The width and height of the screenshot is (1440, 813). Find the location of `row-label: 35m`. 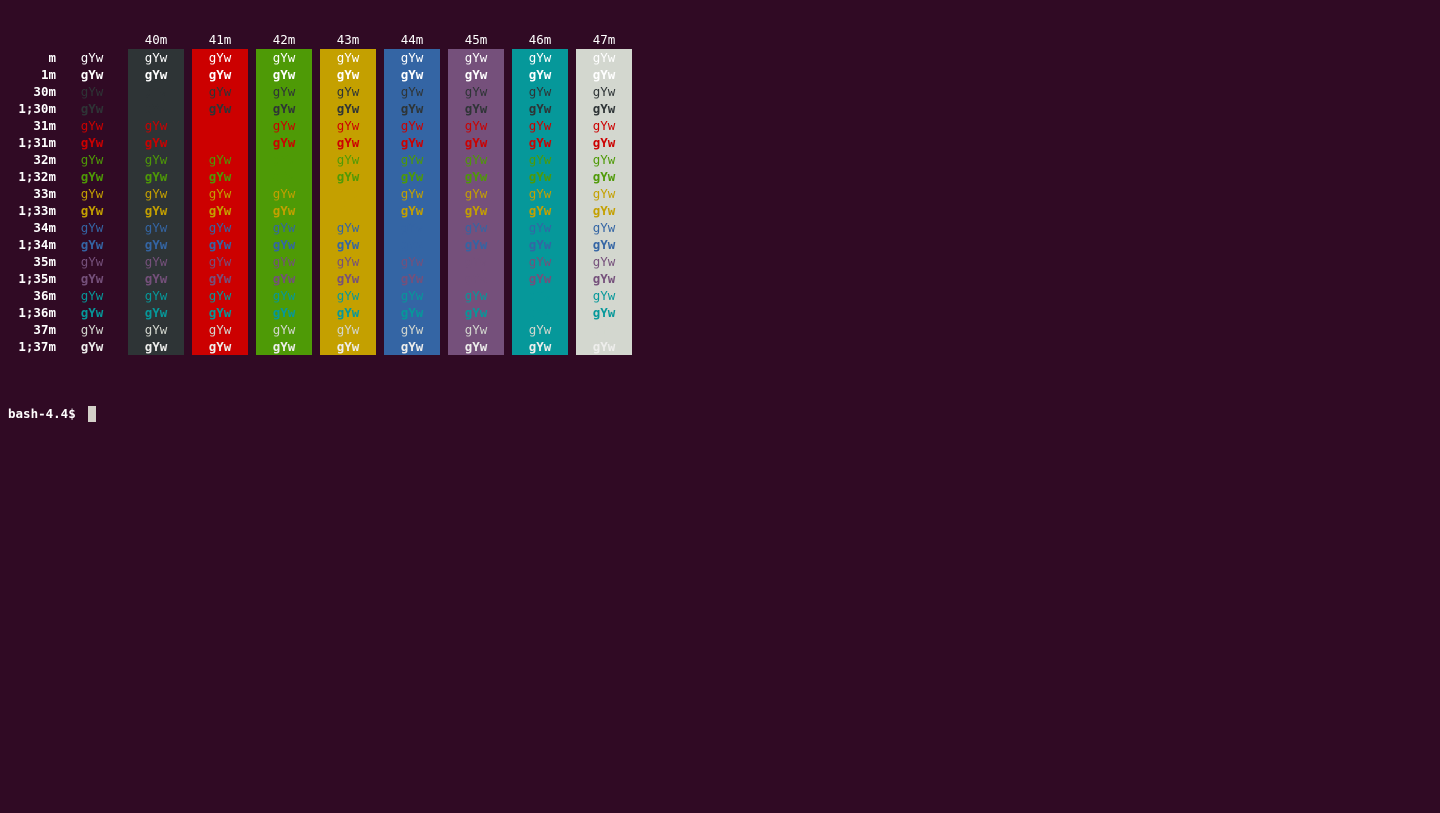

row-label: 35m is located at coordinates (44, 261).